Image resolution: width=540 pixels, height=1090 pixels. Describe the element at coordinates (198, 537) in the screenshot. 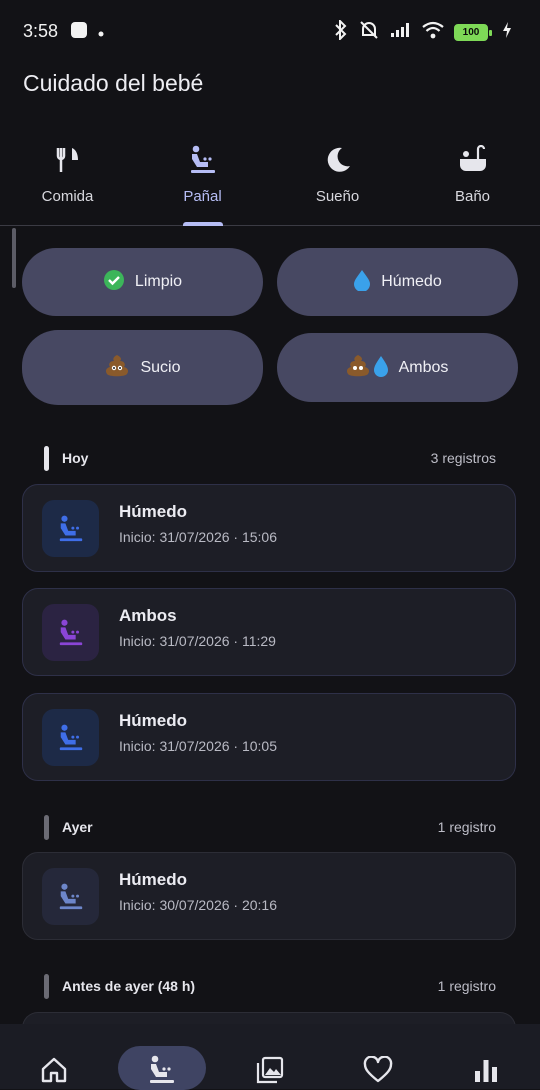

I see `entry-subtitle: Inicio: 31/07/2026 · 15:06` at that location.